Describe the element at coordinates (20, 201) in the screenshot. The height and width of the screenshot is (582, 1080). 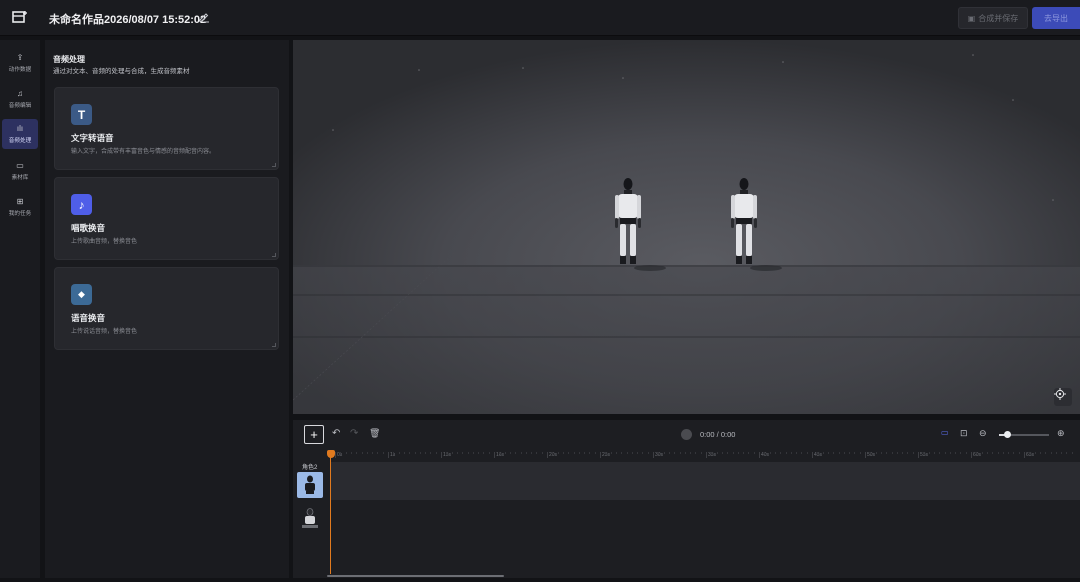
I see `task-icon: ⊞` at that location.